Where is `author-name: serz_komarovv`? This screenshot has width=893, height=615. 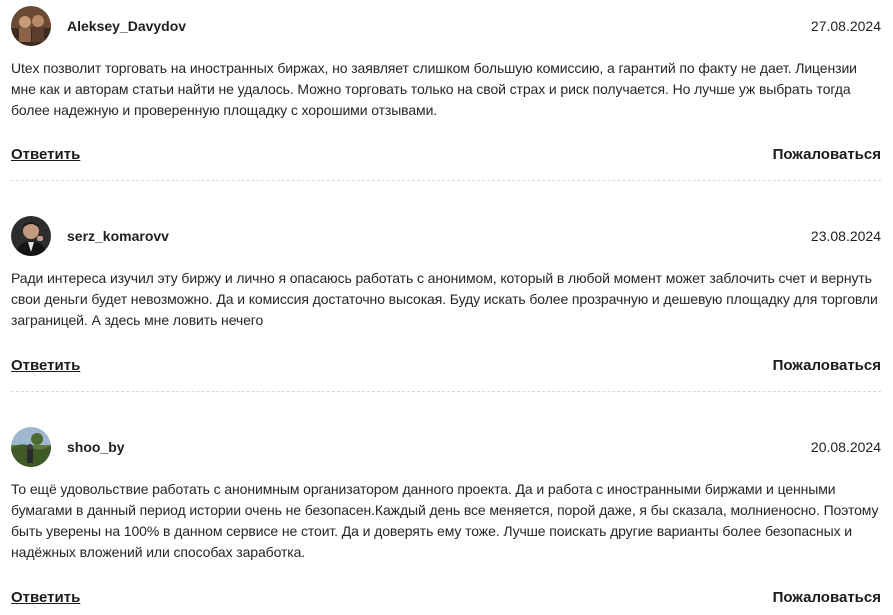 author-name: serz_komarovv is located at coordinates (118, 236).